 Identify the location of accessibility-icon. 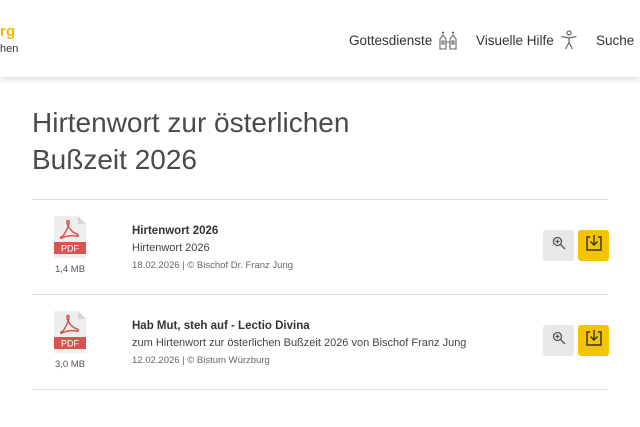
(569, 40).